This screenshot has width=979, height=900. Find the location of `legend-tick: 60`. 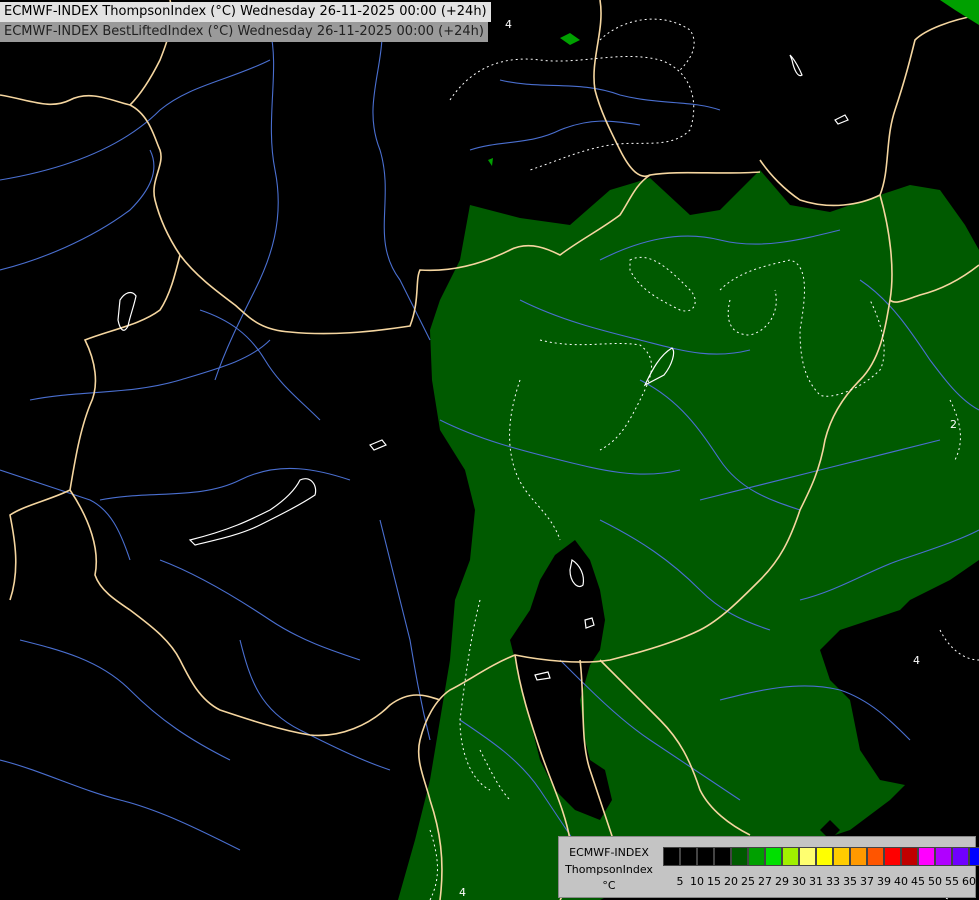

legend-tick: 60 is located at coordinates (969, 881).